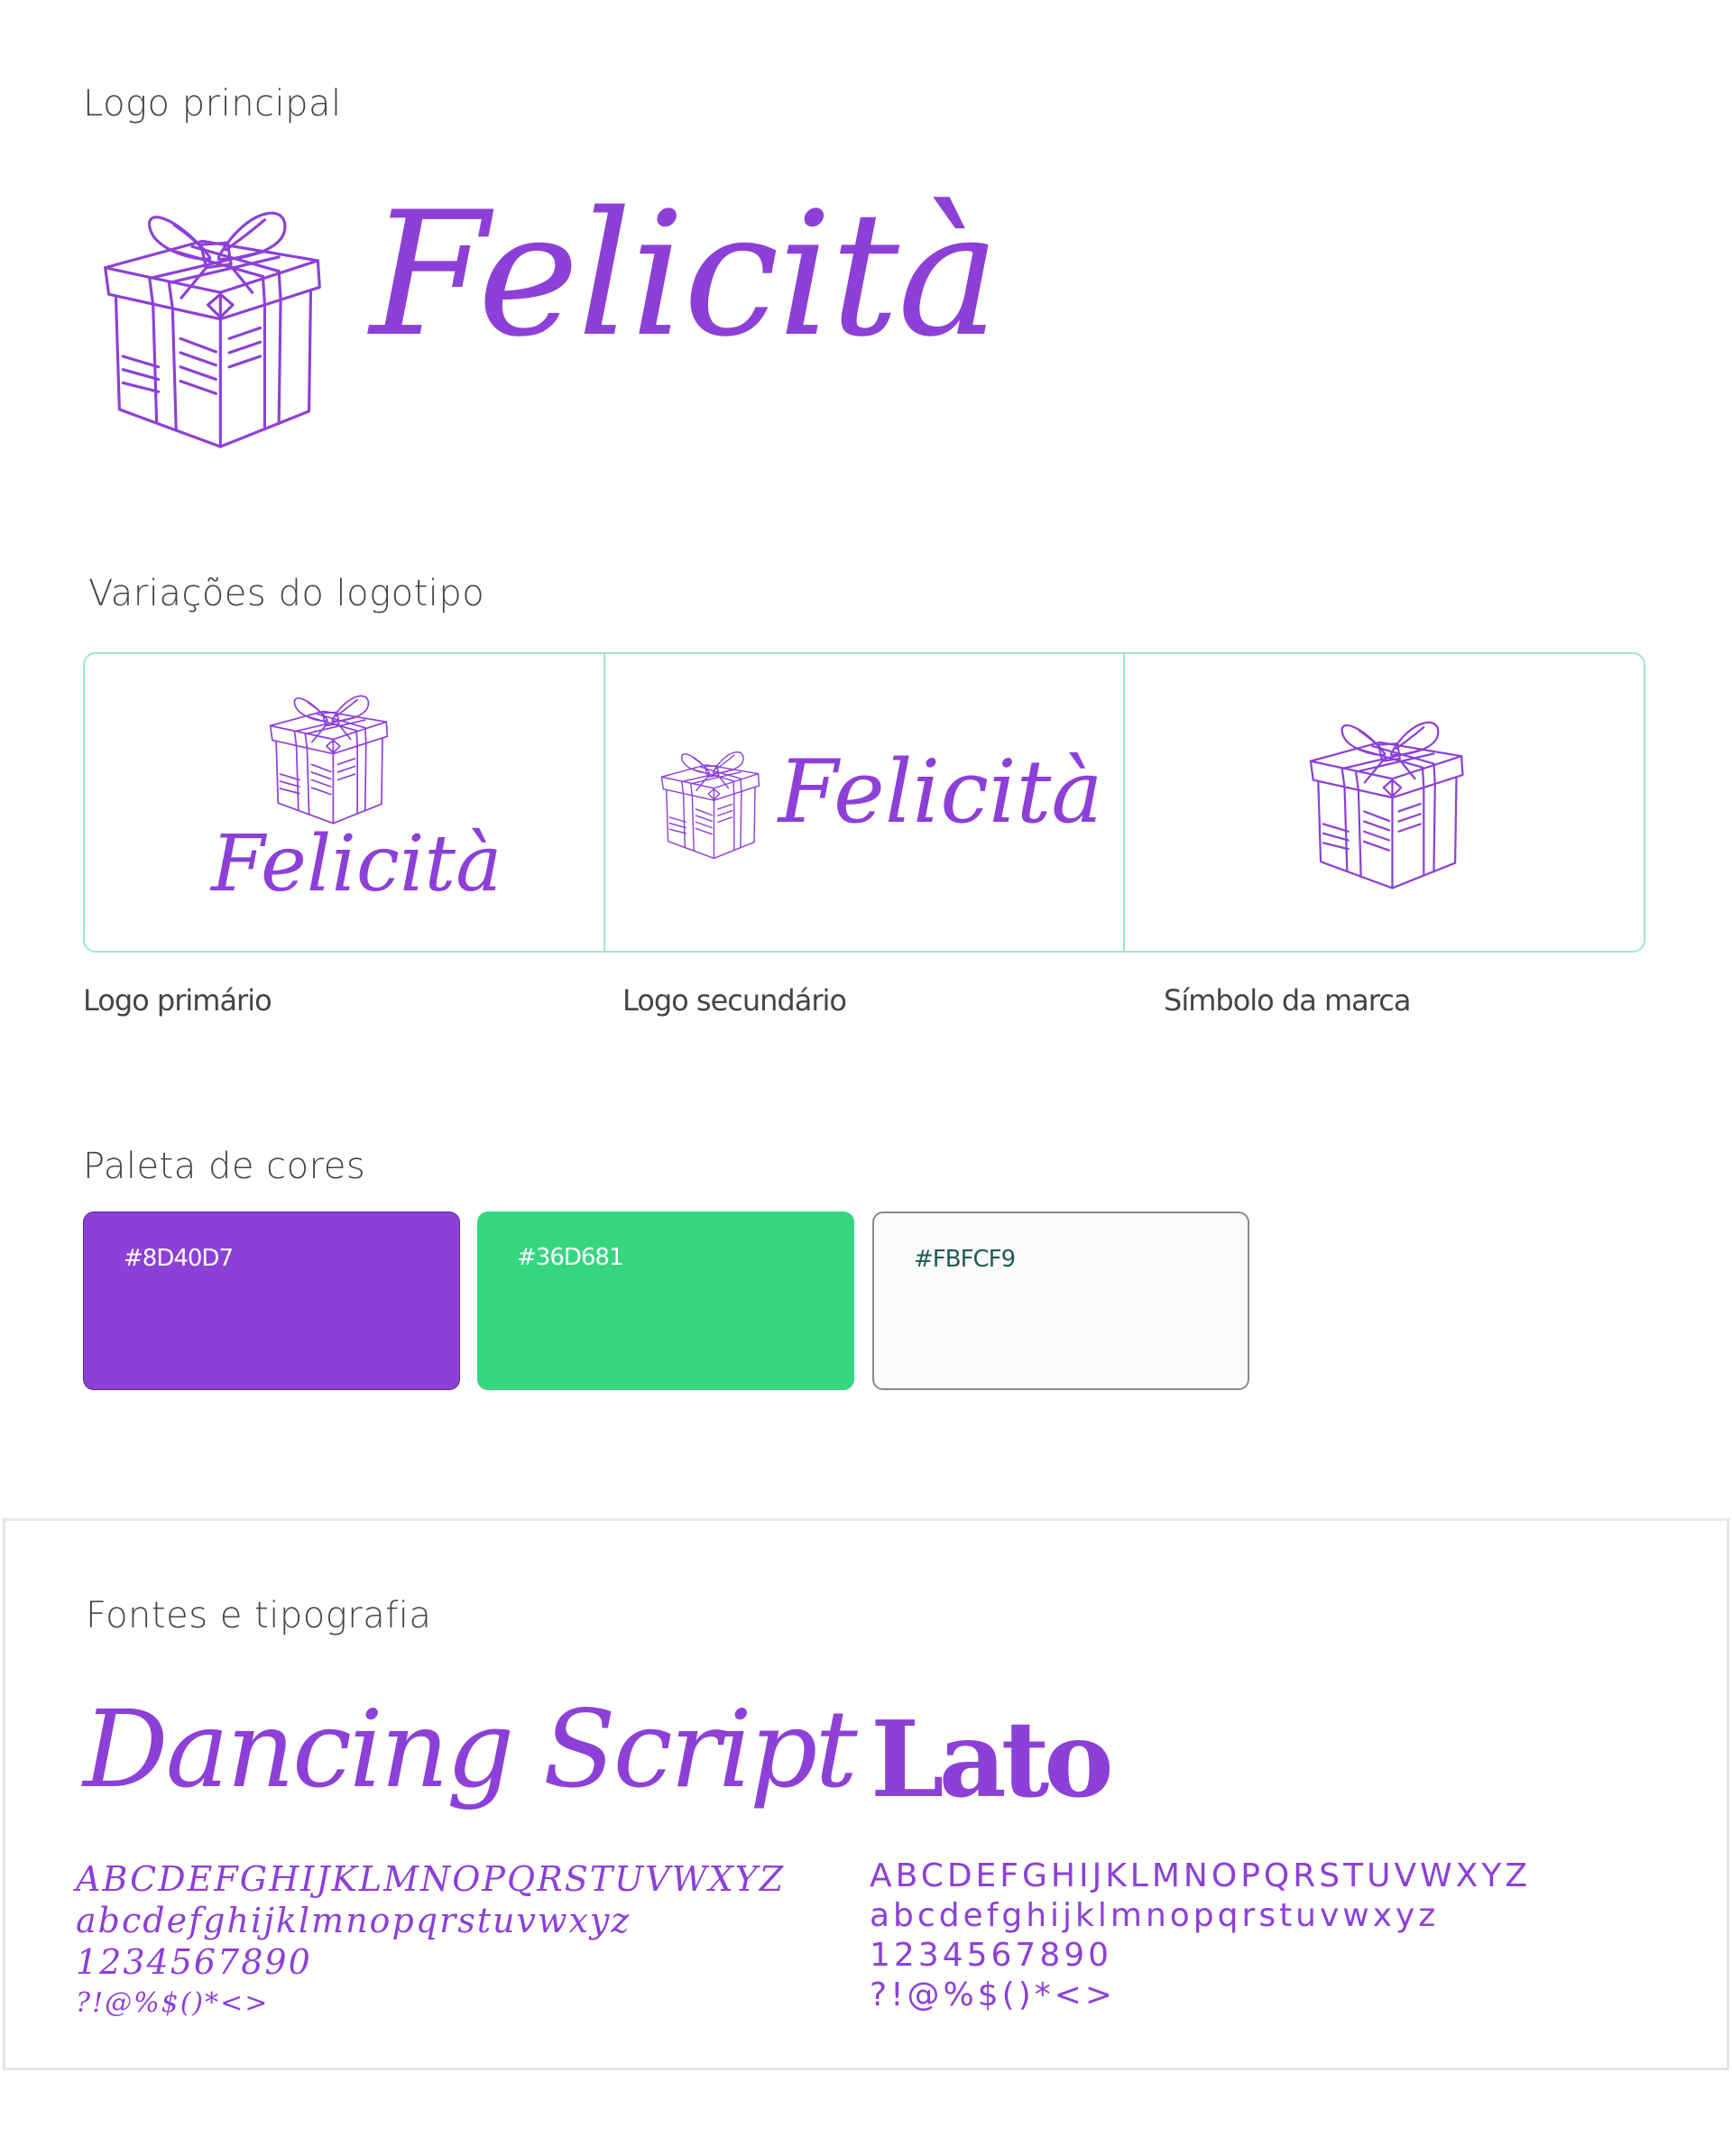  Describe the element at coordinates (179, 1258) in the screenshot. I see `swatch-hex-label: #8D40D7` at that location.